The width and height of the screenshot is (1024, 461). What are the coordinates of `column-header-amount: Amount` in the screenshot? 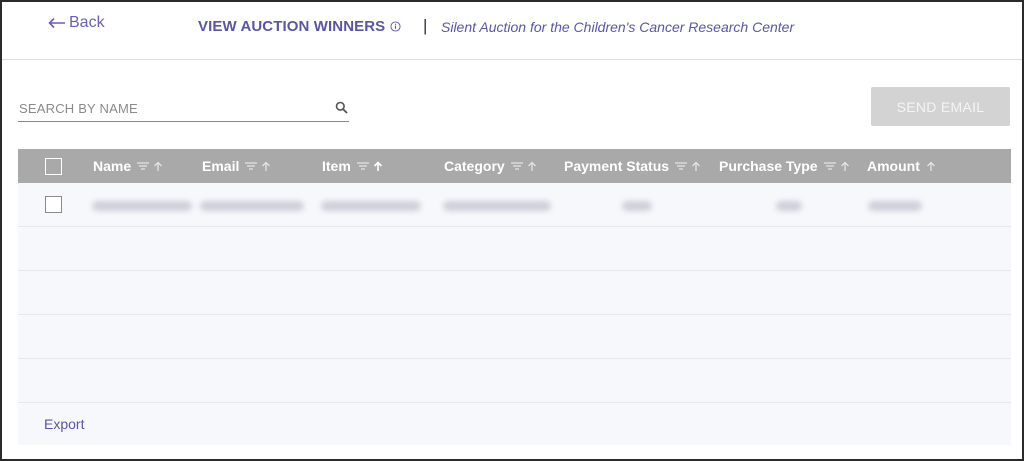 It's located at (901, 166).